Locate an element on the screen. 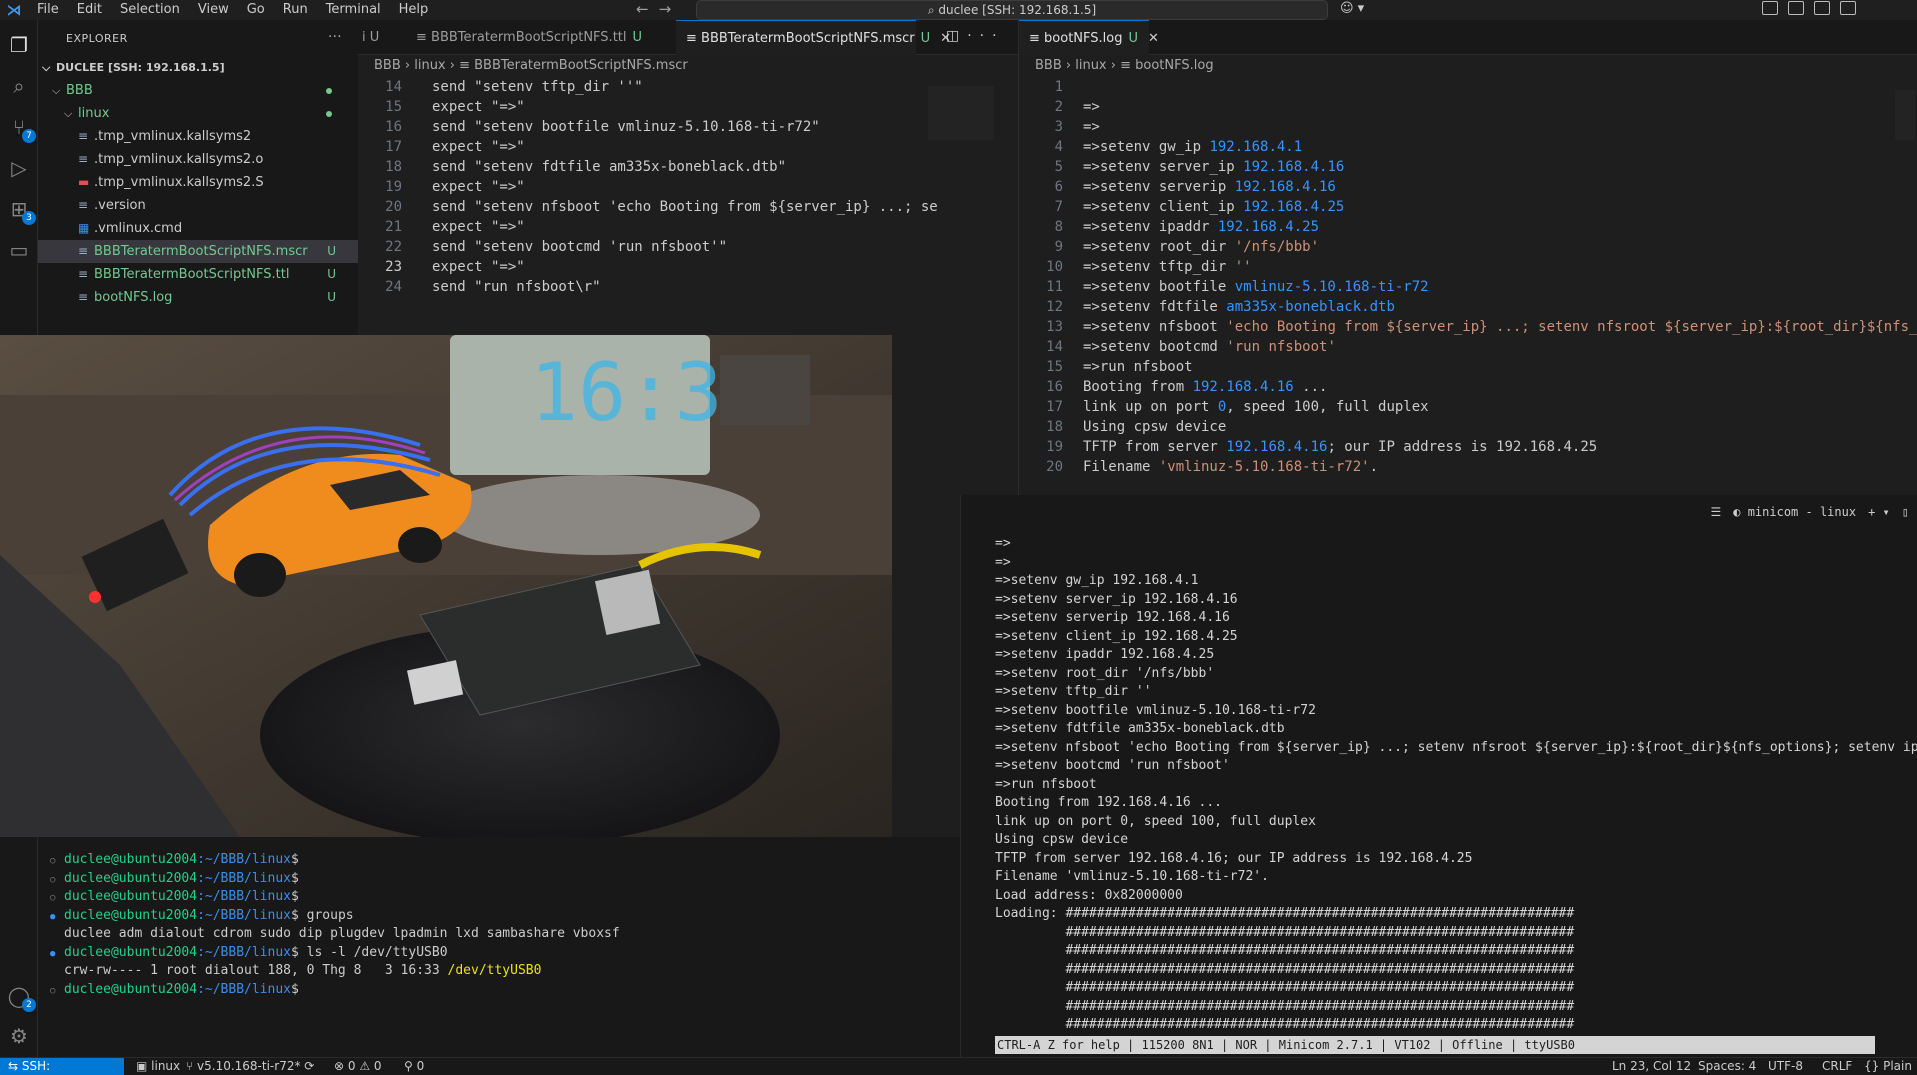 The image size is (1917, 1075). terminal-icon: ◐ is located at coordinates (1740, 512).